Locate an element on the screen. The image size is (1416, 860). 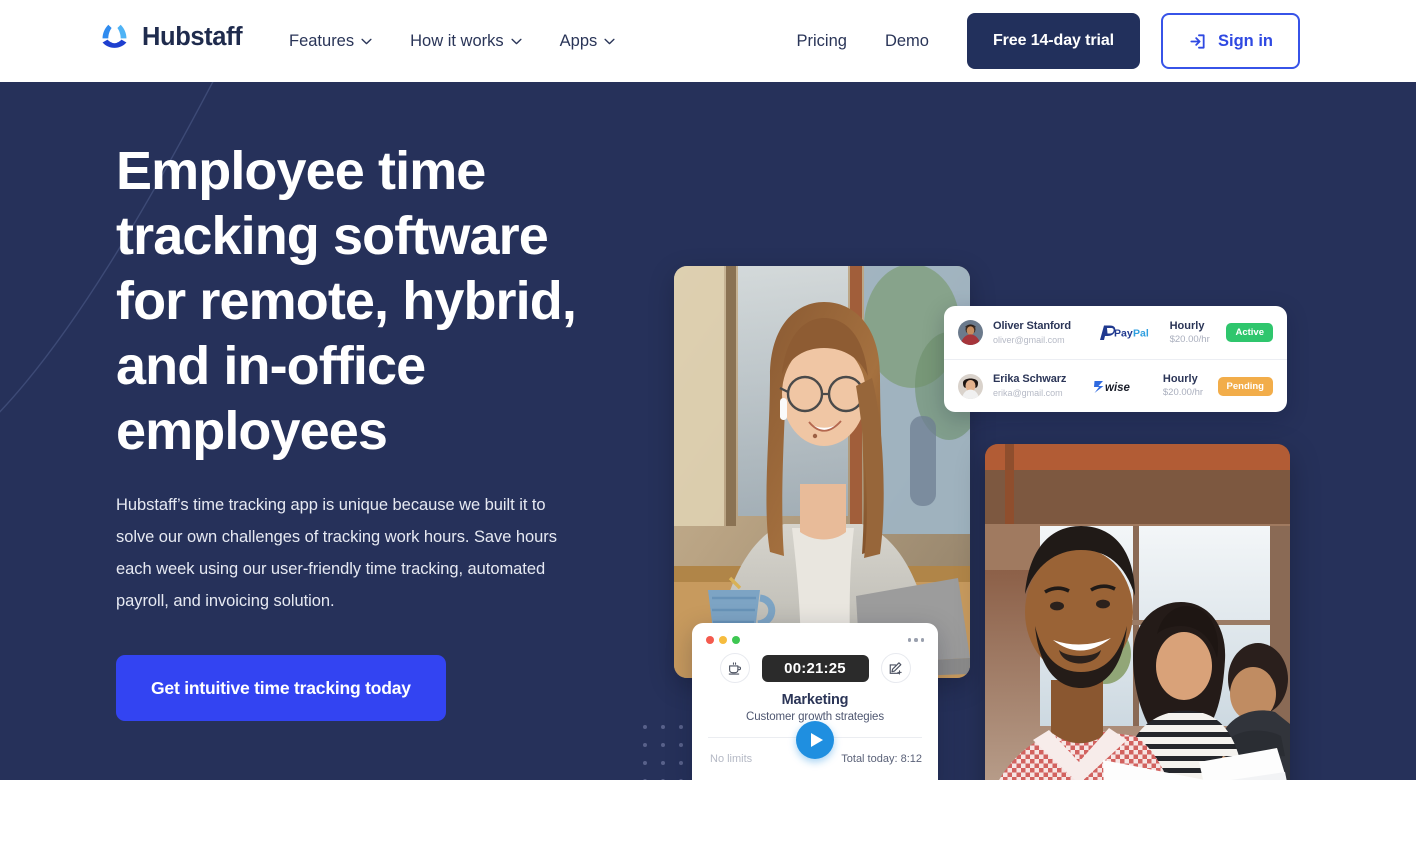
timer-controls-row: 00:21:25 is located at coordinates (815, 668).